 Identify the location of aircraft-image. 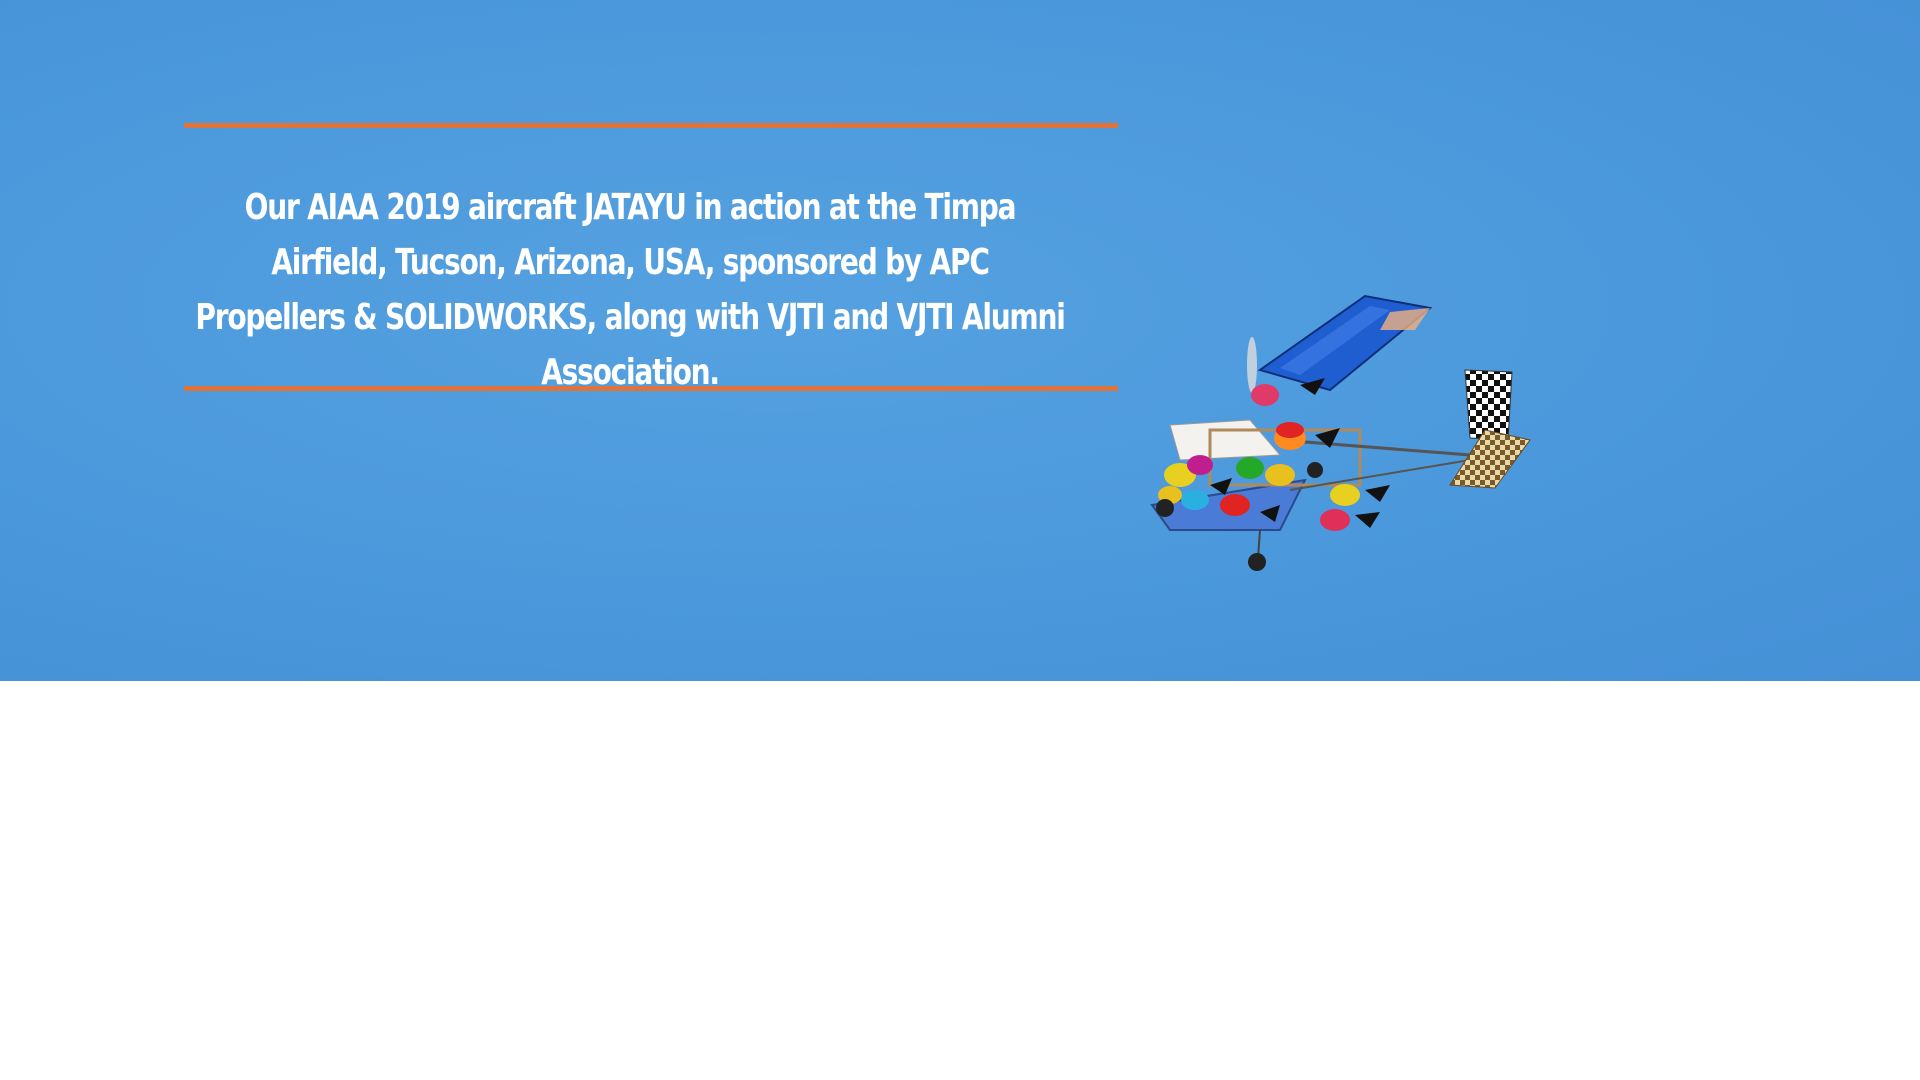
(1340, 432).